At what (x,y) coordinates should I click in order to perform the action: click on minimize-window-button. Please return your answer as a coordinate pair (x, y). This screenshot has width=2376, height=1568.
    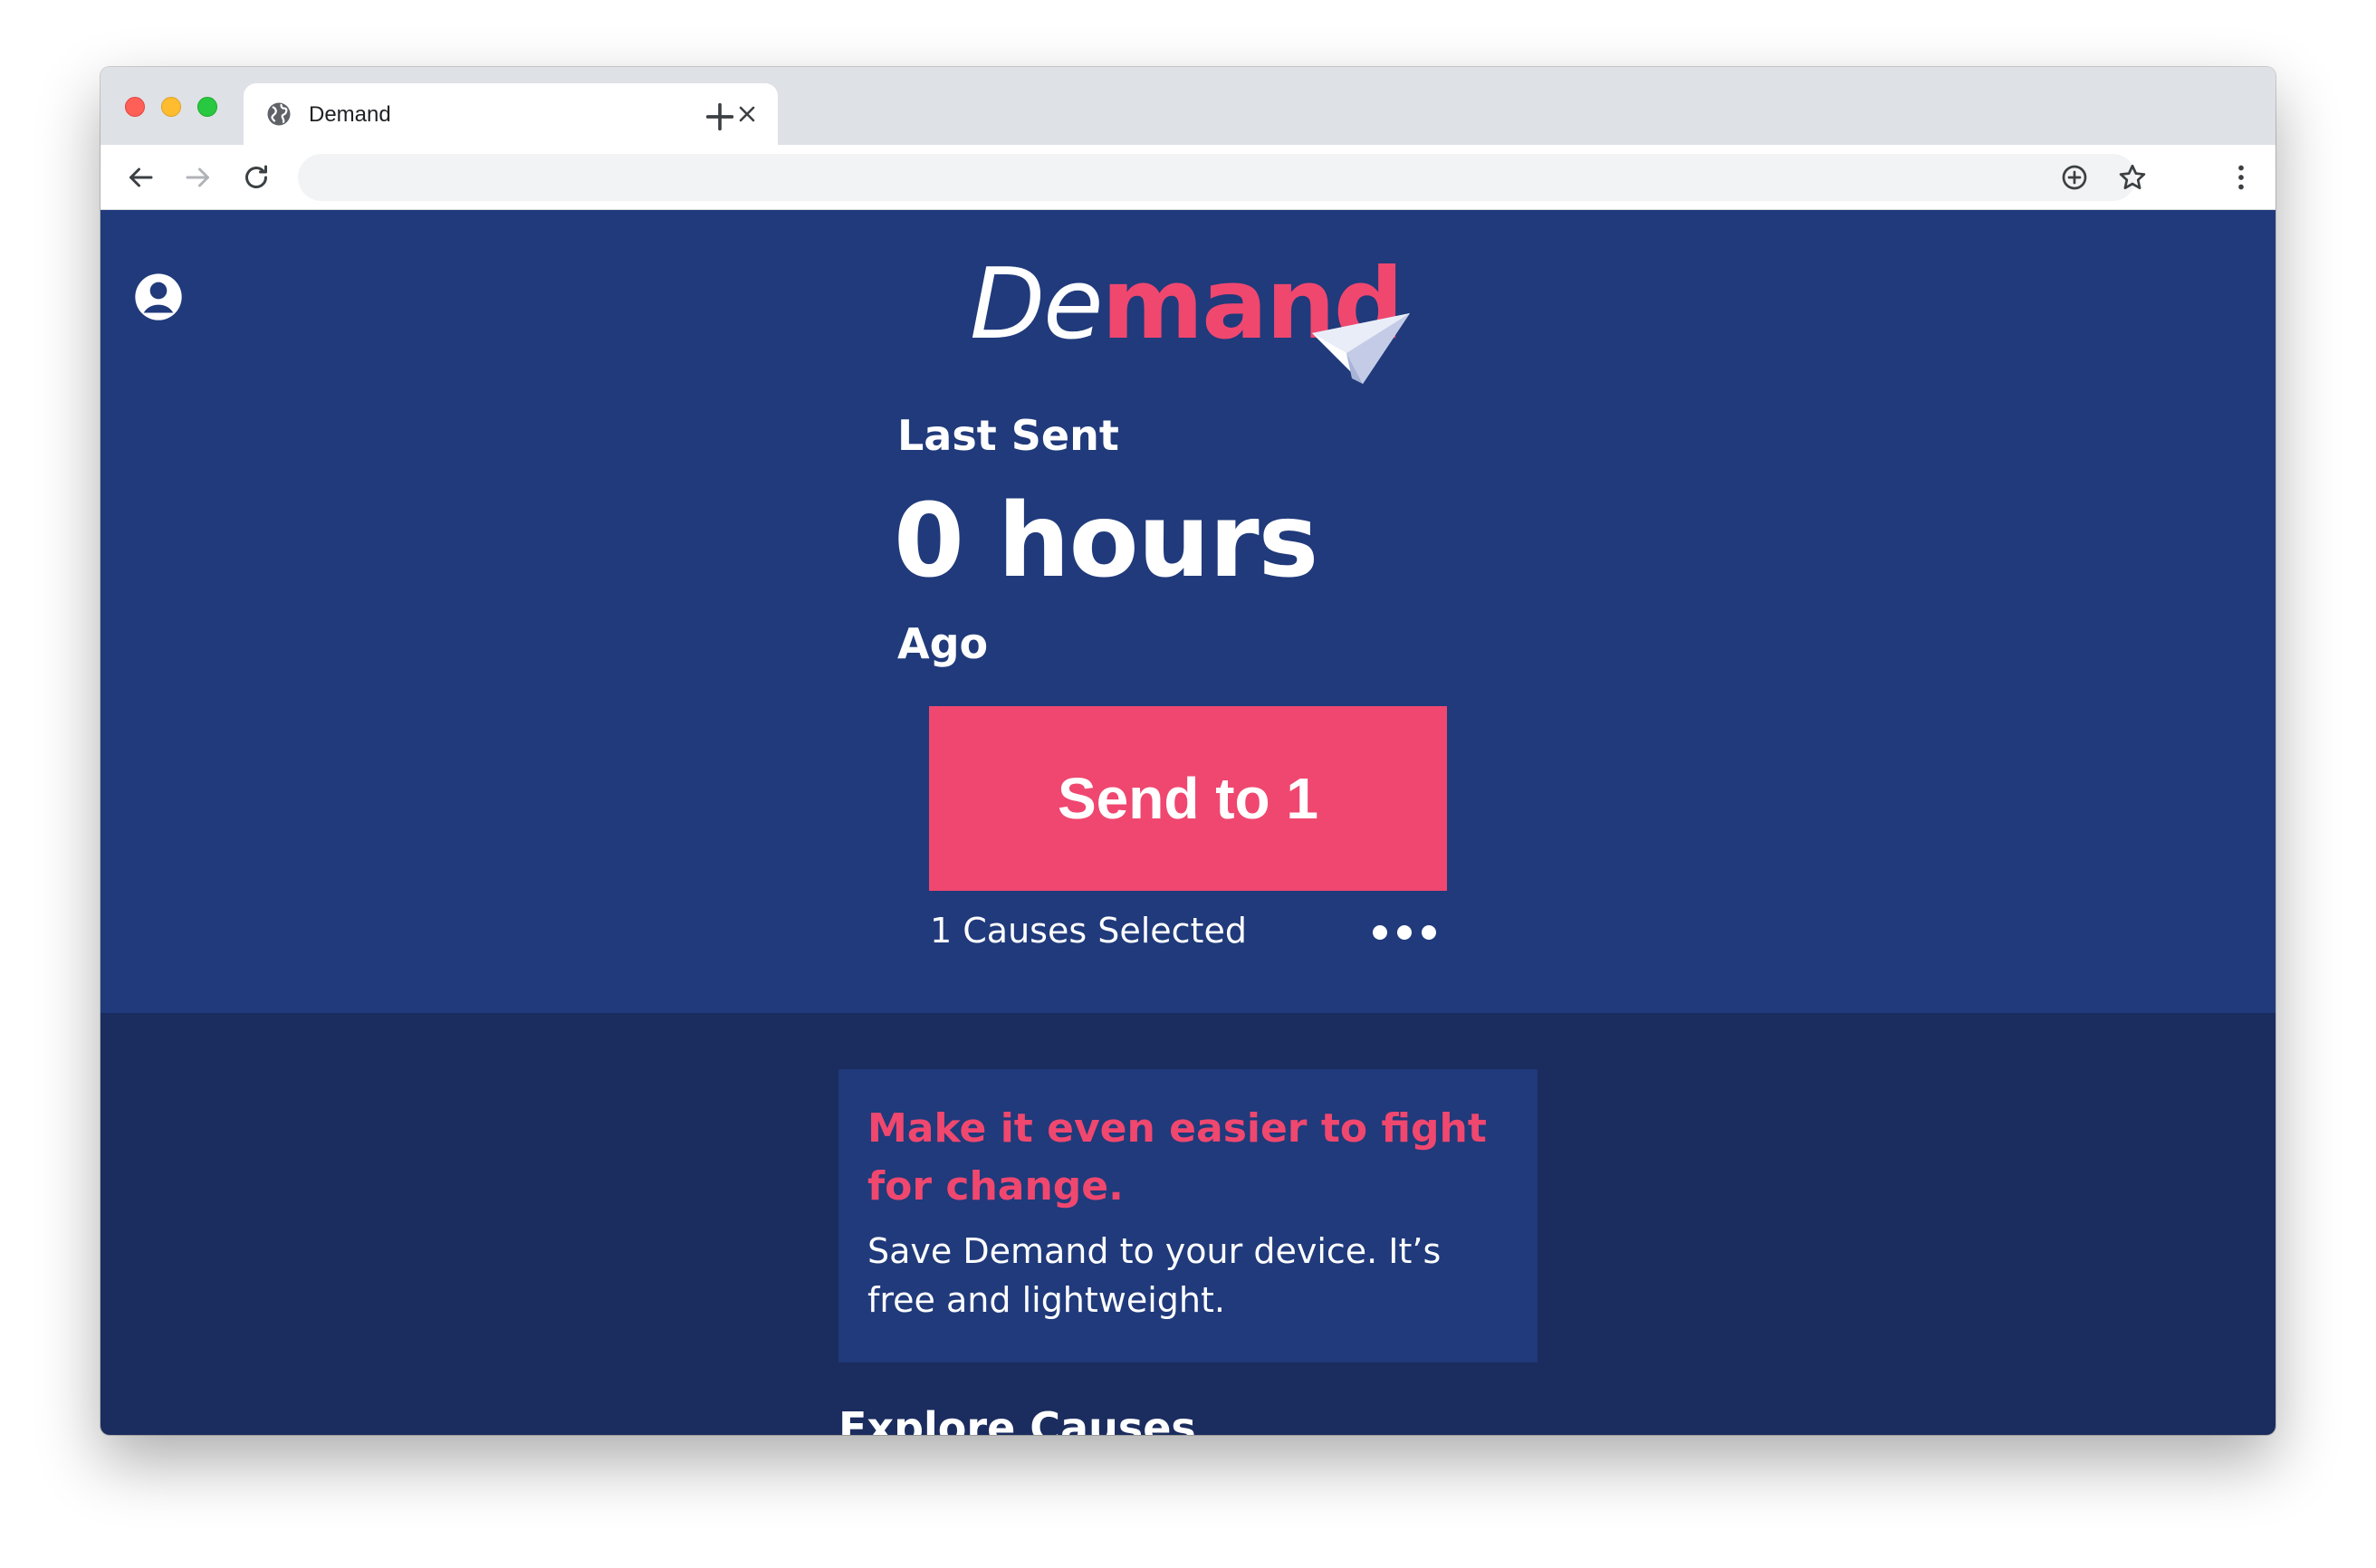
    Looking at the image, I should click on (171, 107).